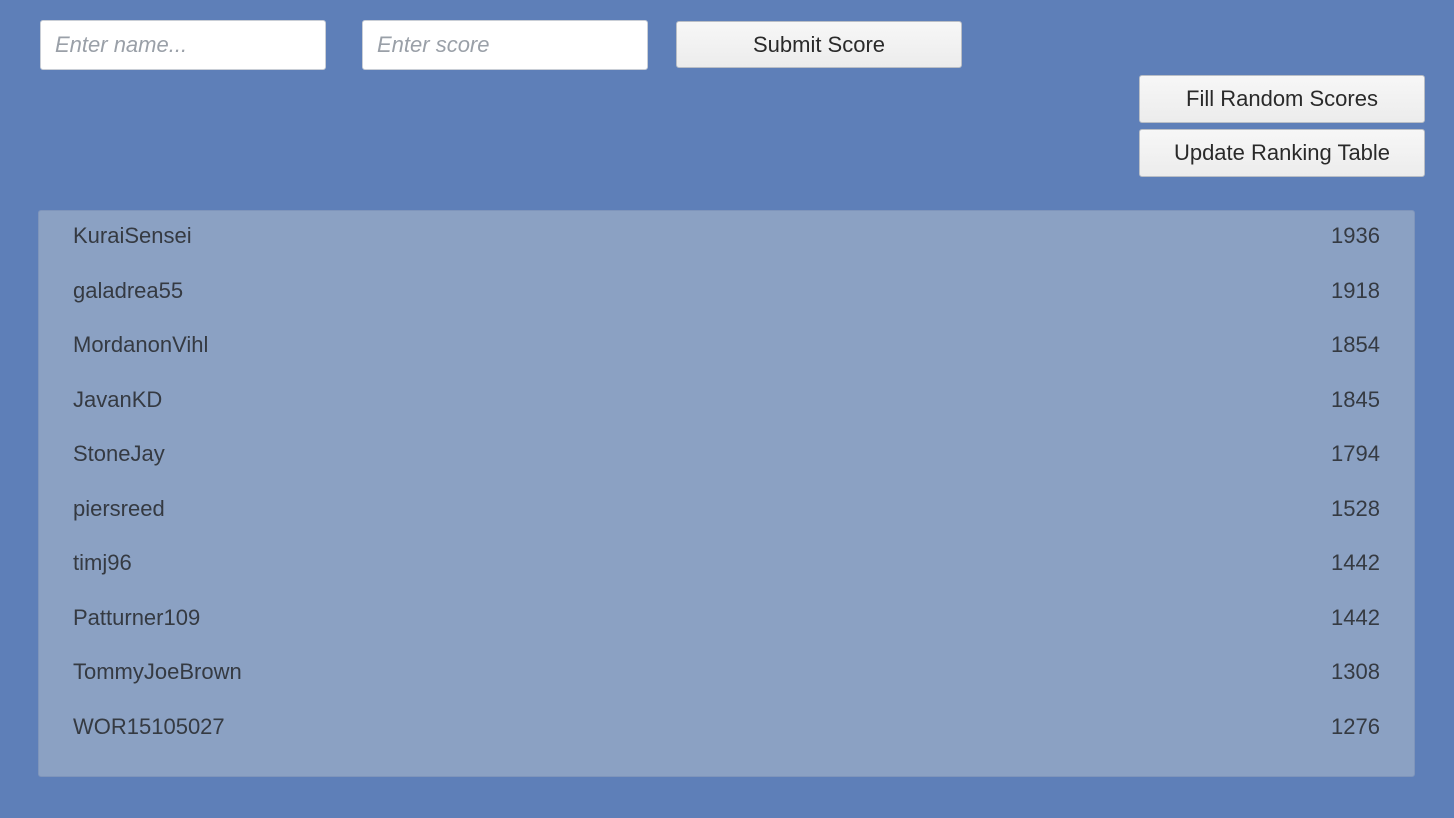 This screenshot has height=818, width=1454. I want to click on ranking-row: piersreed 1528, so click(726, 509).